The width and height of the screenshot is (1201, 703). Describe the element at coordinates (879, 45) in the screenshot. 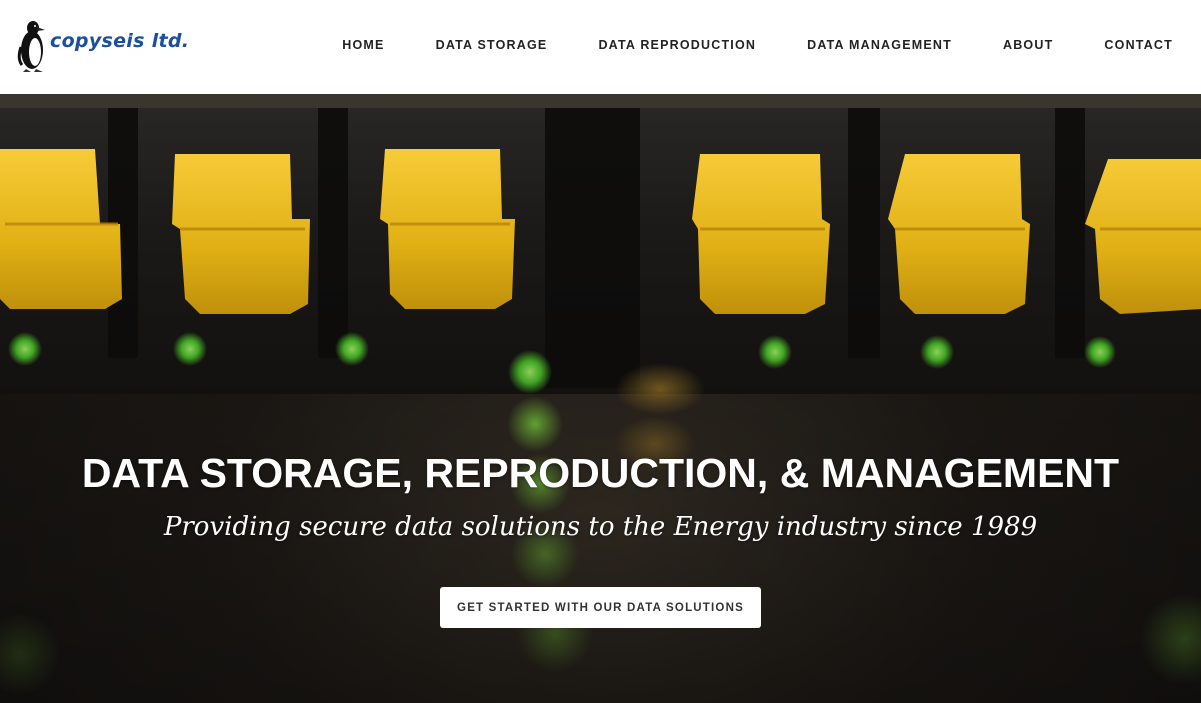

I see `nav-data-management: DATA MANAGEMENT` at that location.